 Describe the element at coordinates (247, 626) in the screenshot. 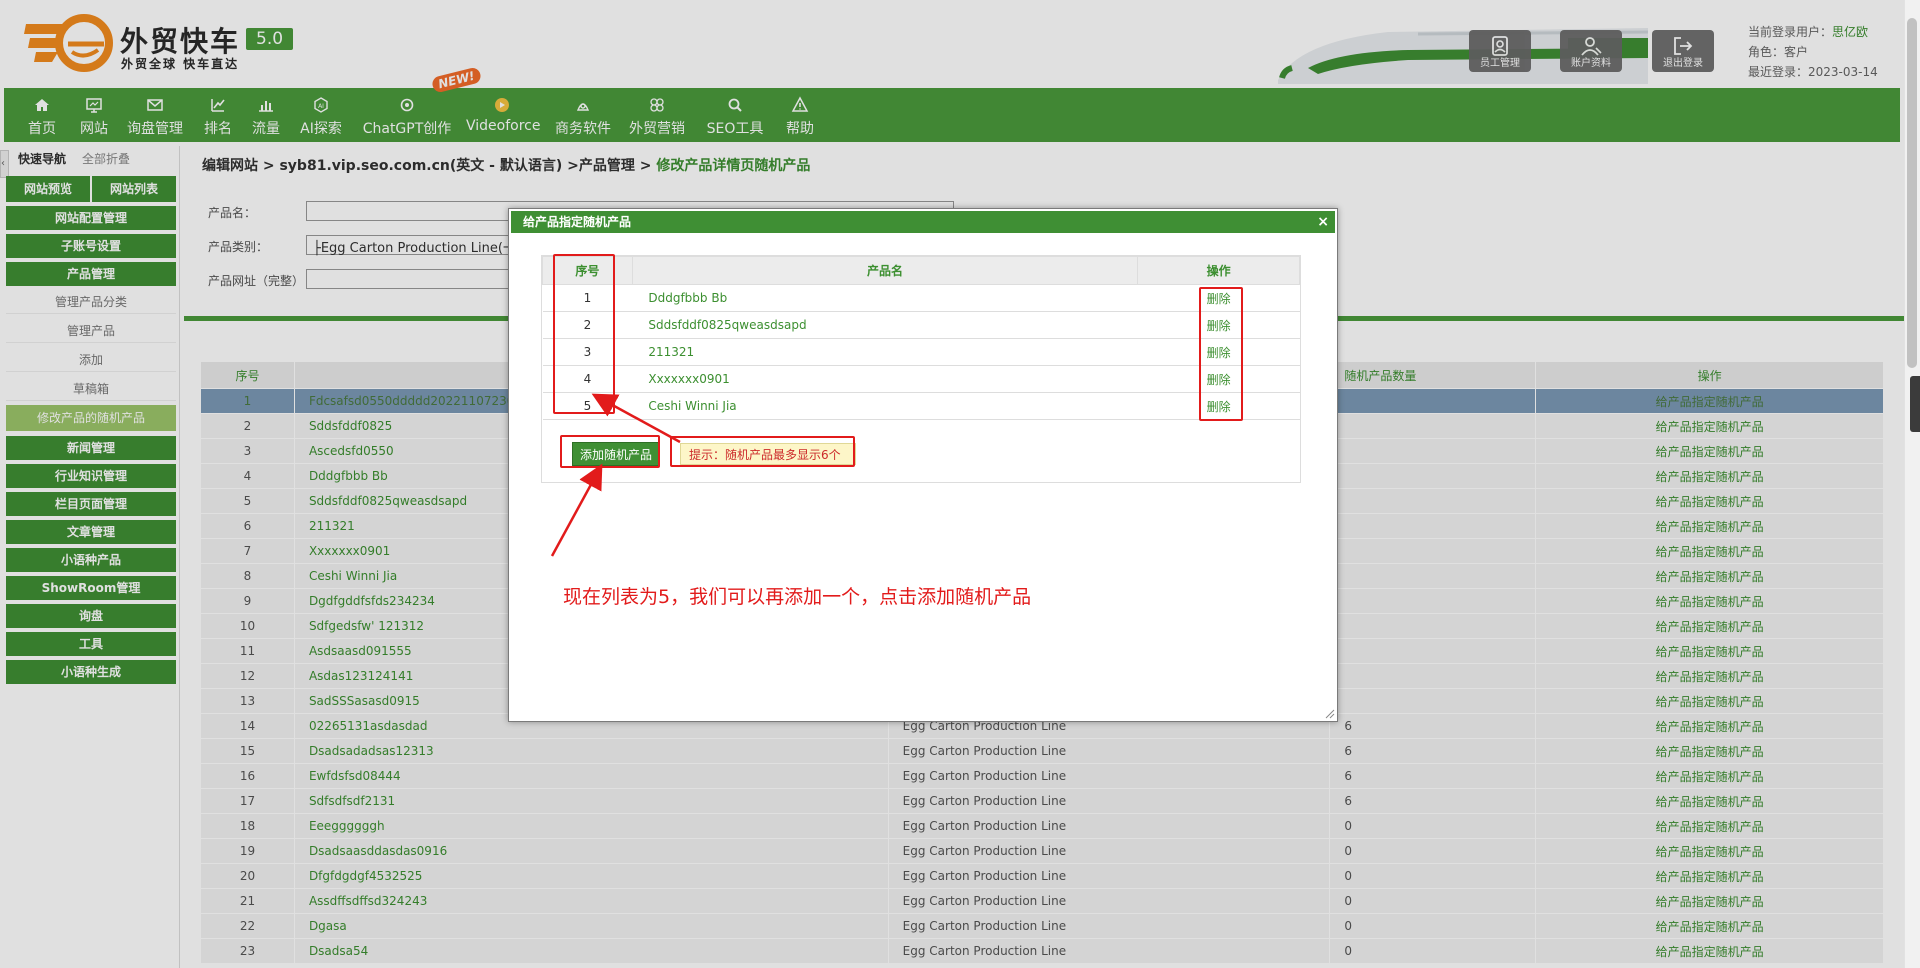

I see `row-index: 10` at that location.